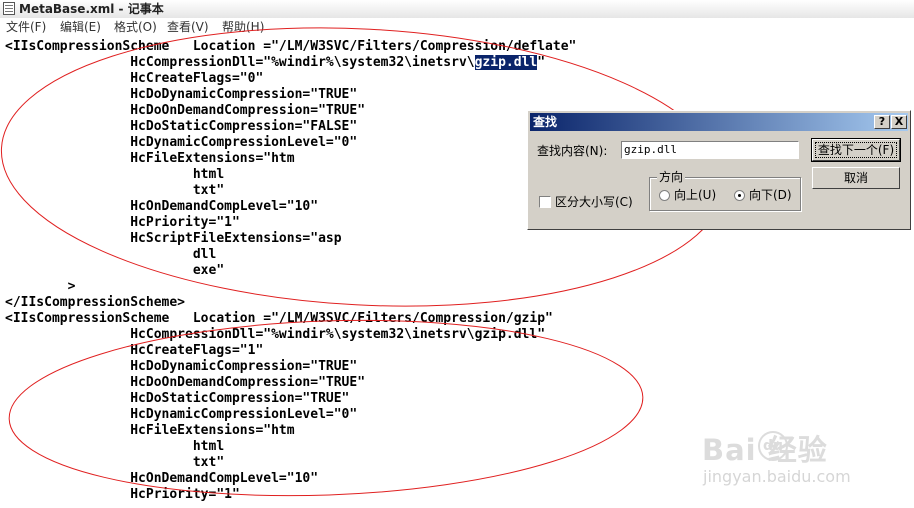 The width and height of the screenshot is (914, 508). Describe the element at coordinates (710, 150) in the screenshot. I see `find-what-input: gzip.dll` at that location.